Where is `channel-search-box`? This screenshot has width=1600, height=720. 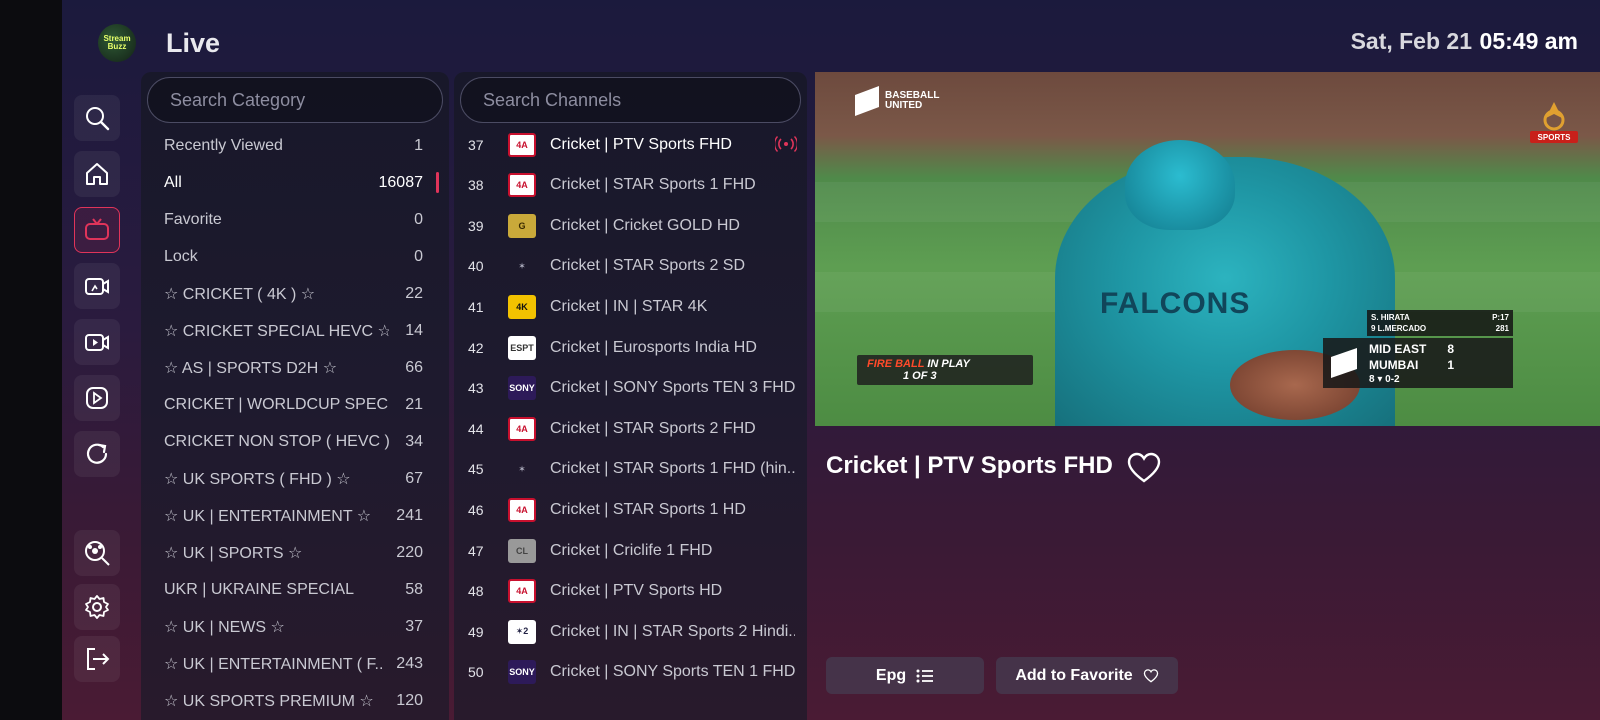
channel-search-box is located at coordinates (630, 100).